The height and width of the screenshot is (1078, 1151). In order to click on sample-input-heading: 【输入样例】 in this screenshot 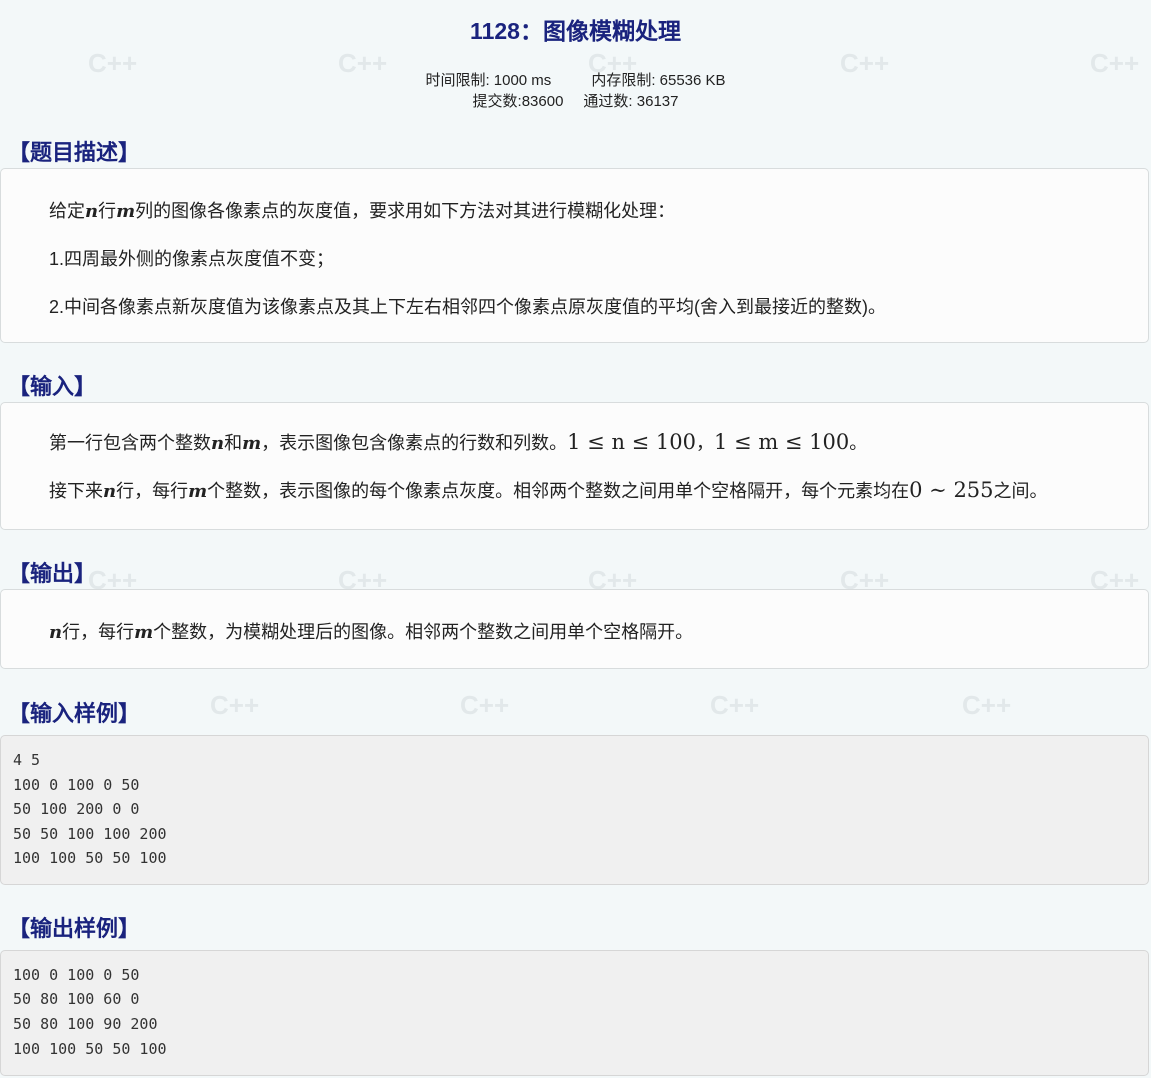, I will do `click(74, 713)`.